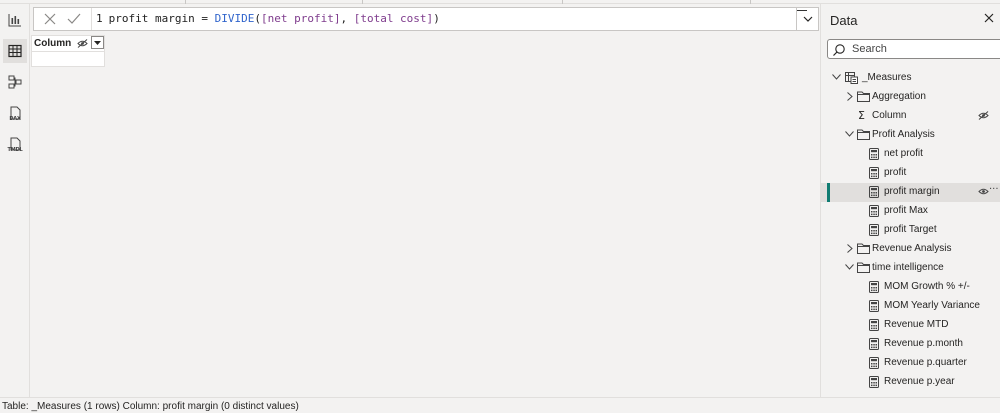 The image size is (1000, 413). I want to click on tree-folder-aggregation: Aggregation, so click(910, 97).